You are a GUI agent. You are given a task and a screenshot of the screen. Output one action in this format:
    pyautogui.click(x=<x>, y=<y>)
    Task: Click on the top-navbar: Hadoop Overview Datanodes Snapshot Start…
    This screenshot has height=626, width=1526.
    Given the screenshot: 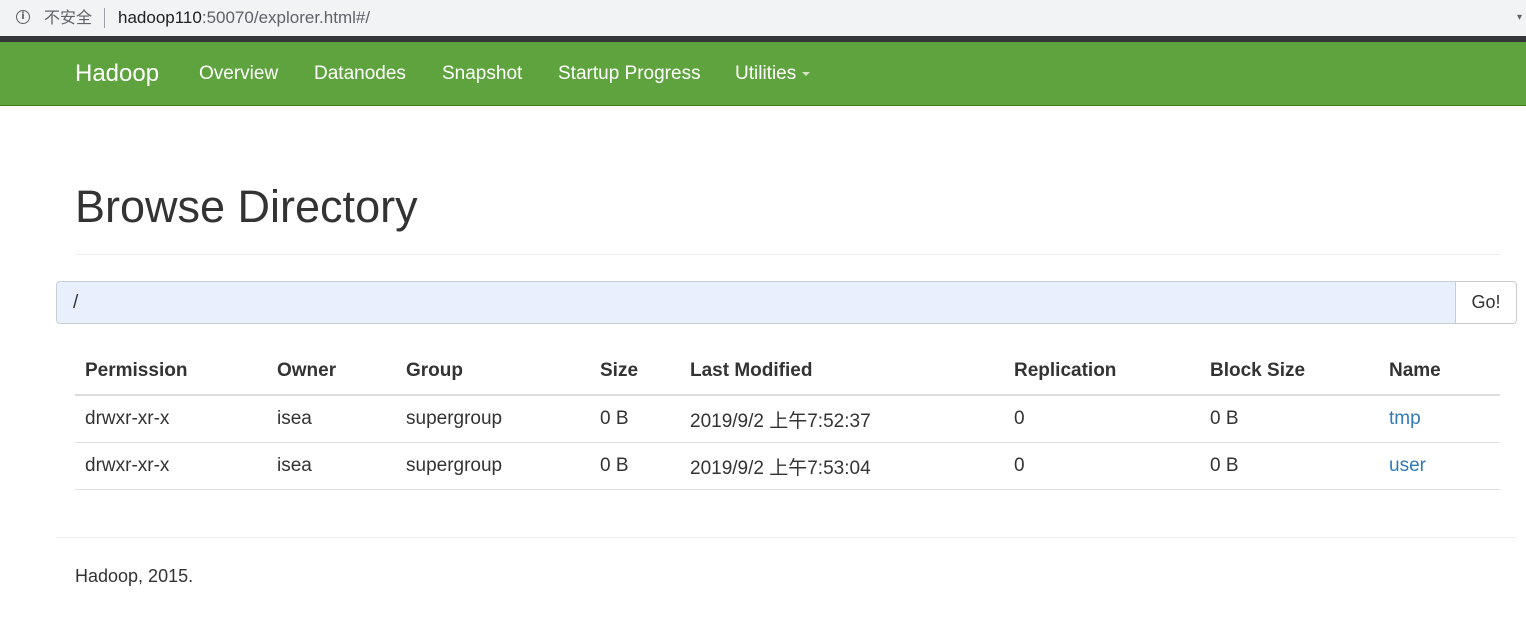 What is the action you would take?
    pyautogui.click(x=763, y=74)
    